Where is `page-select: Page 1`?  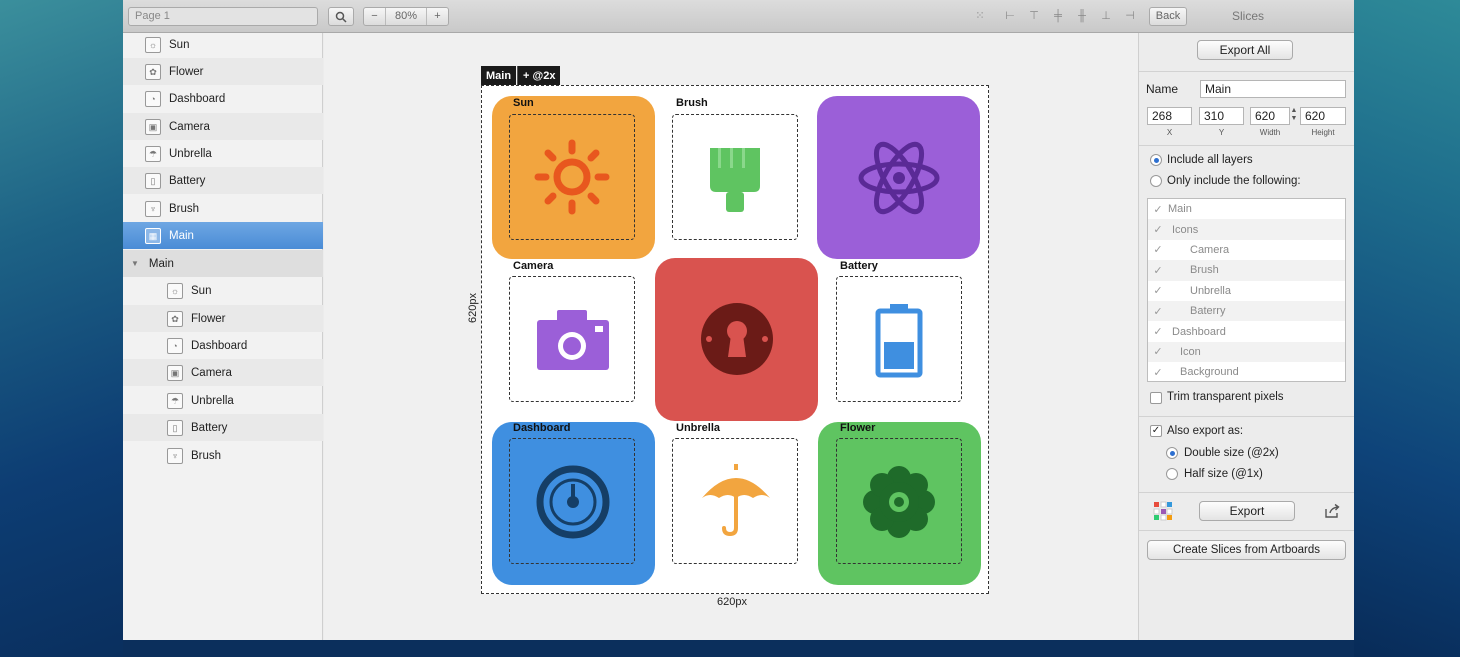 page-select: Page 1 is located at coordinates (223, 16).